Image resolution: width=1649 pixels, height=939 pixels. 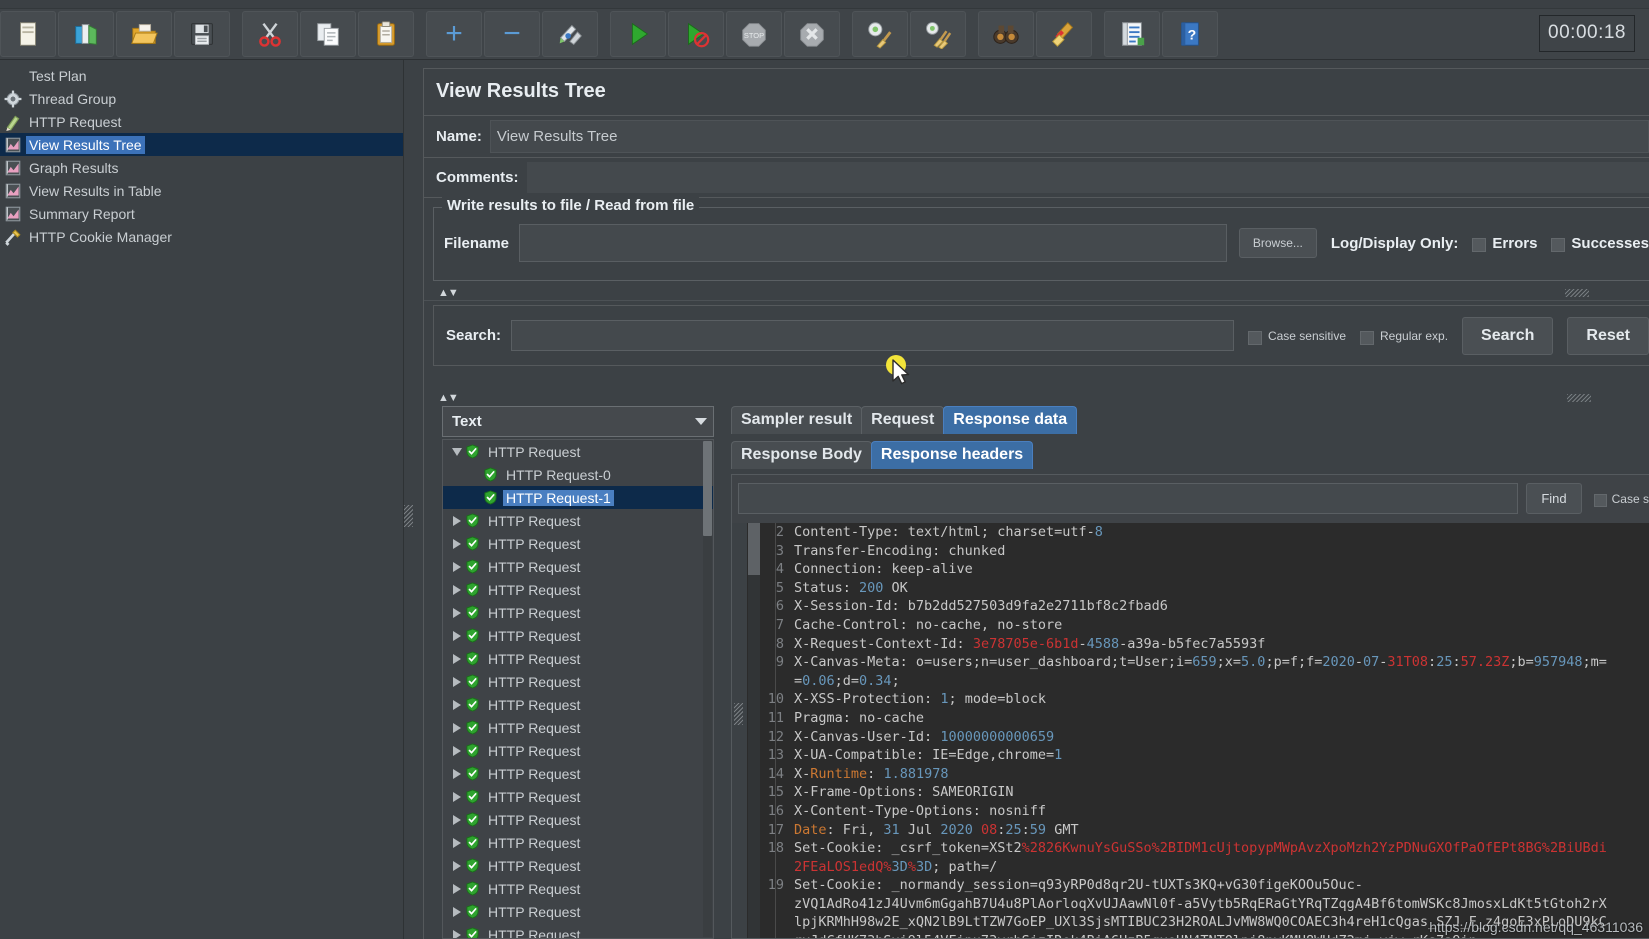 What do you see at coordinates (201, 190) in the screenshot?
I see `sidebar-item-view-results-in-table: View Results in Table` at bounding box center [201, 190].